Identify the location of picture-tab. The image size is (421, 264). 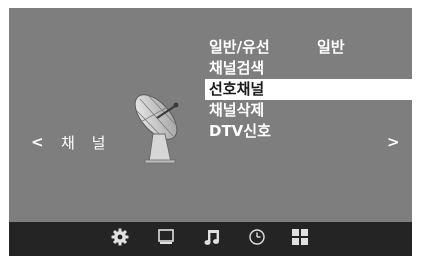
(166, 239).